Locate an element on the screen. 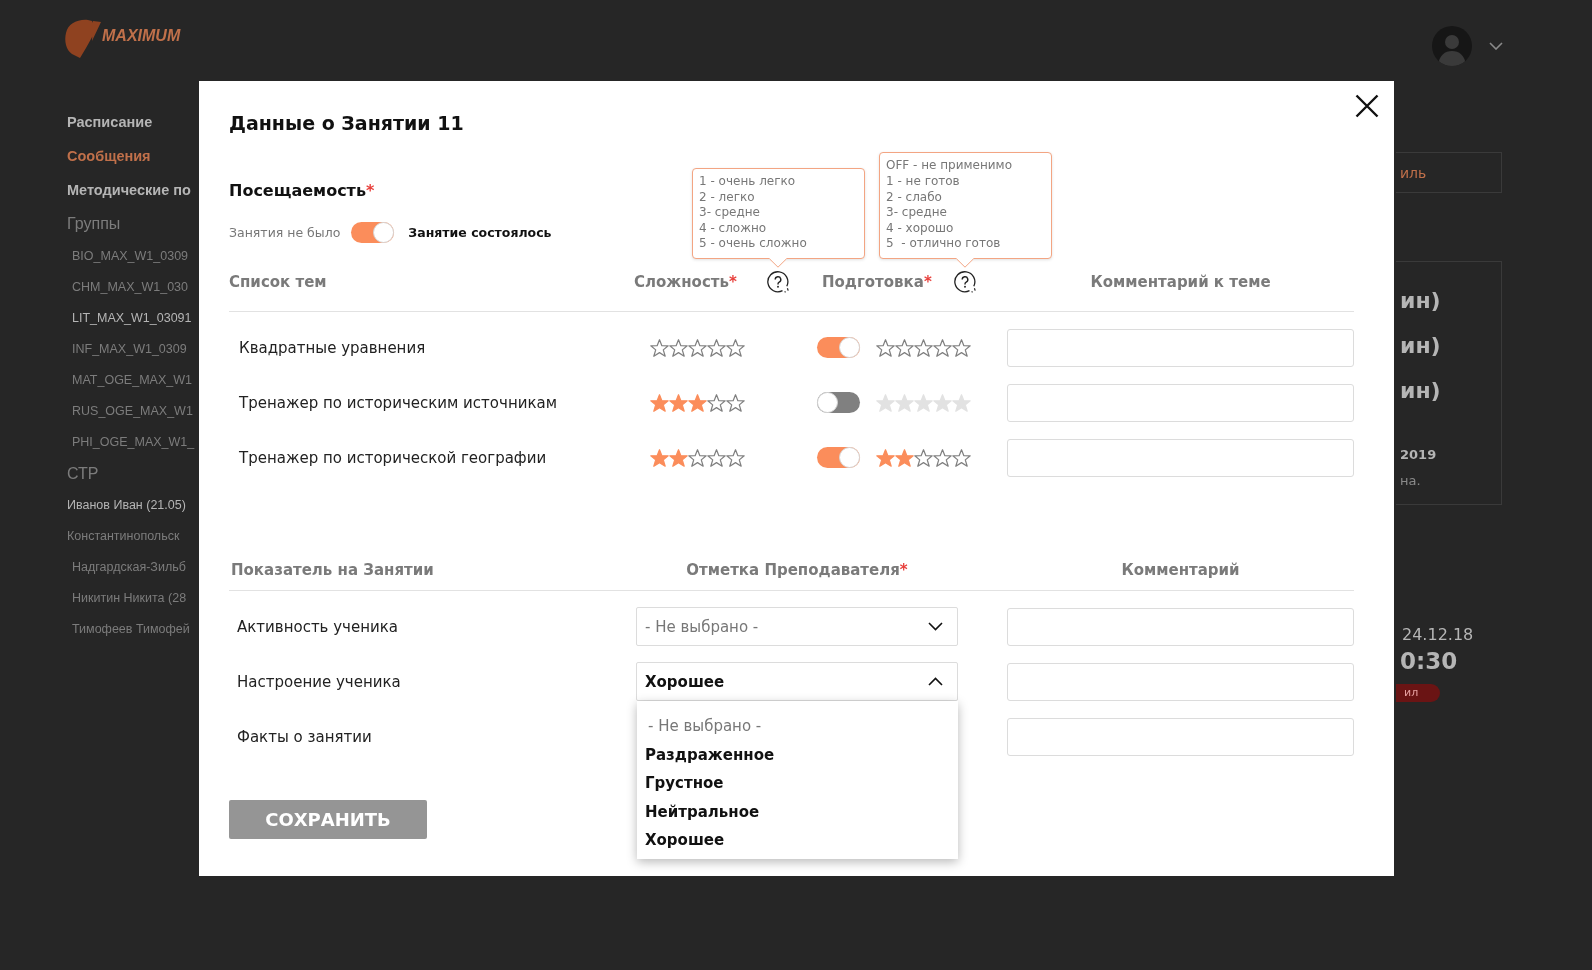 The width and height of the screenshot is (1592, 970). tooltip-line: 4 - сложно is located at coordinates (733, 228).